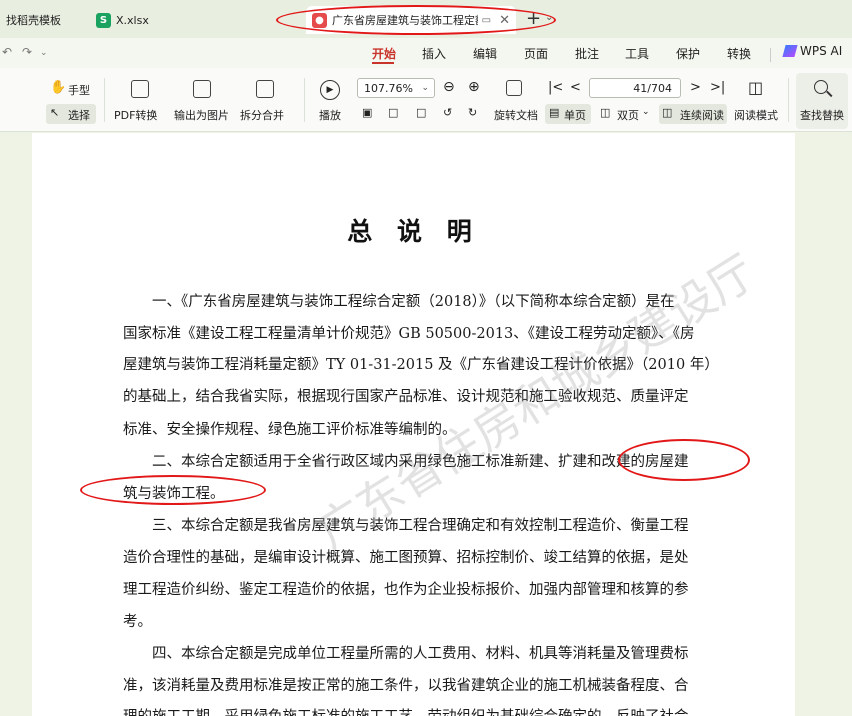  I want to click on rotate-document-button: 旋转文档, so click(516, 115).